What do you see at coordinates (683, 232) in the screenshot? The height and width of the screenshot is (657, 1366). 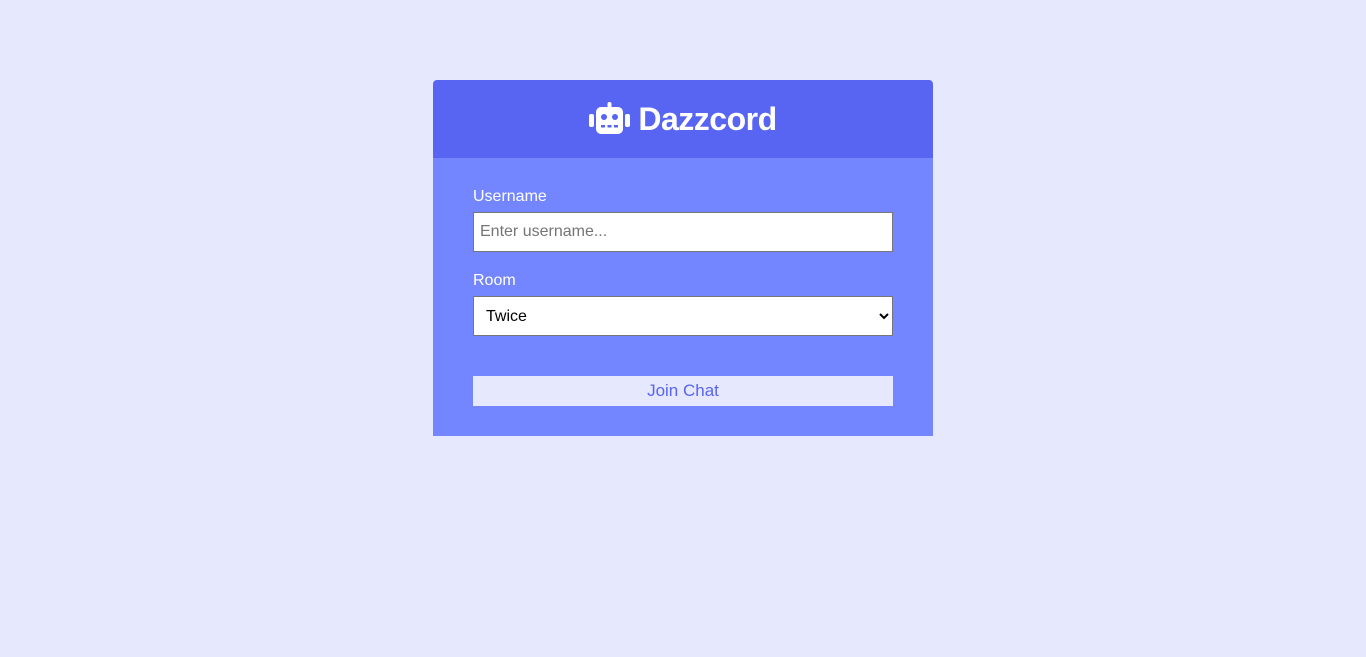 I see `username-input` at bounding box center [683, 232].